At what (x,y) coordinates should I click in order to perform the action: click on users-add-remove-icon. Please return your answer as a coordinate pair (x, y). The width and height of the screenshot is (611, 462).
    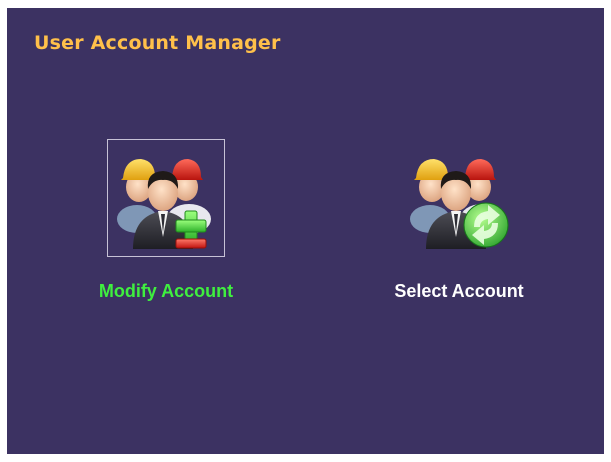
    Looking at the image, I should click on (164, 204).